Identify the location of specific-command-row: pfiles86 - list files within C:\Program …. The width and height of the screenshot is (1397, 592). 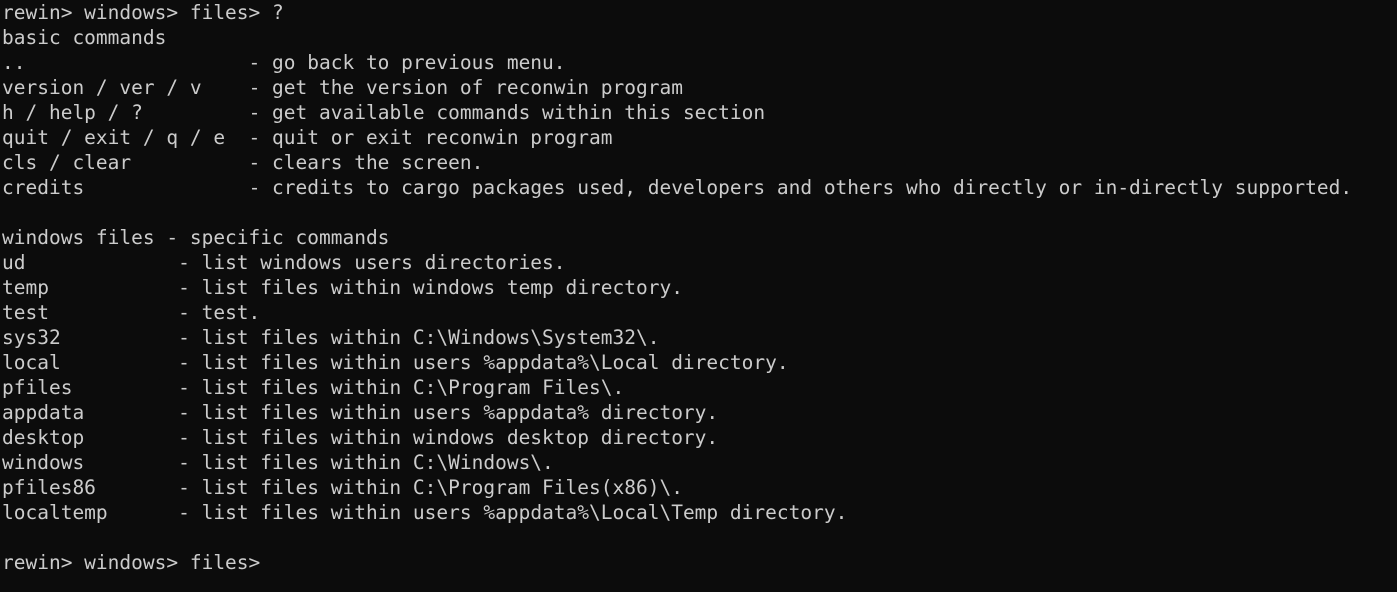
(699, 487).